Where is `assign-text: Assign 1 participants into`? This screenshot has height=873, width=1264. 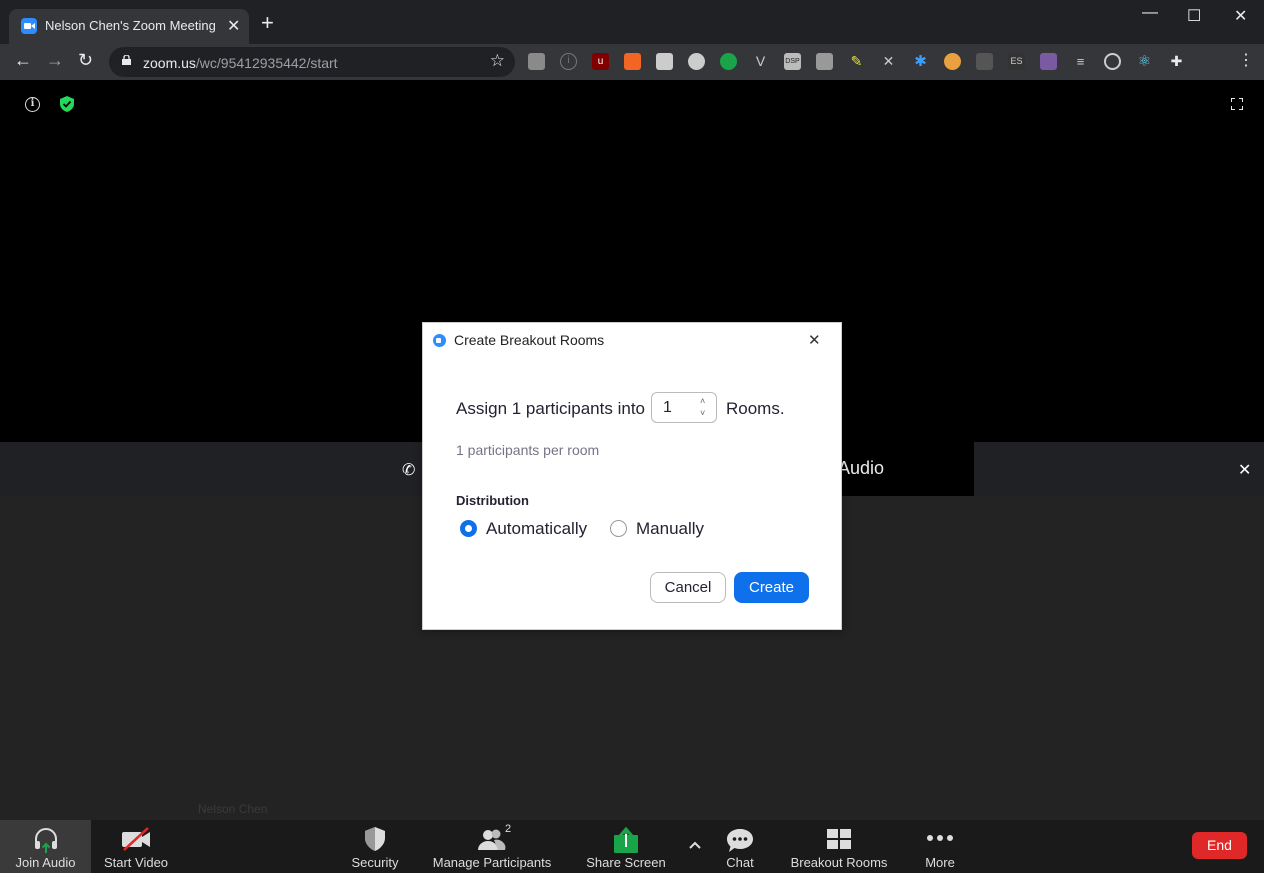
assign-text: Assign 1 participants into is located at coordinates (550, 408).